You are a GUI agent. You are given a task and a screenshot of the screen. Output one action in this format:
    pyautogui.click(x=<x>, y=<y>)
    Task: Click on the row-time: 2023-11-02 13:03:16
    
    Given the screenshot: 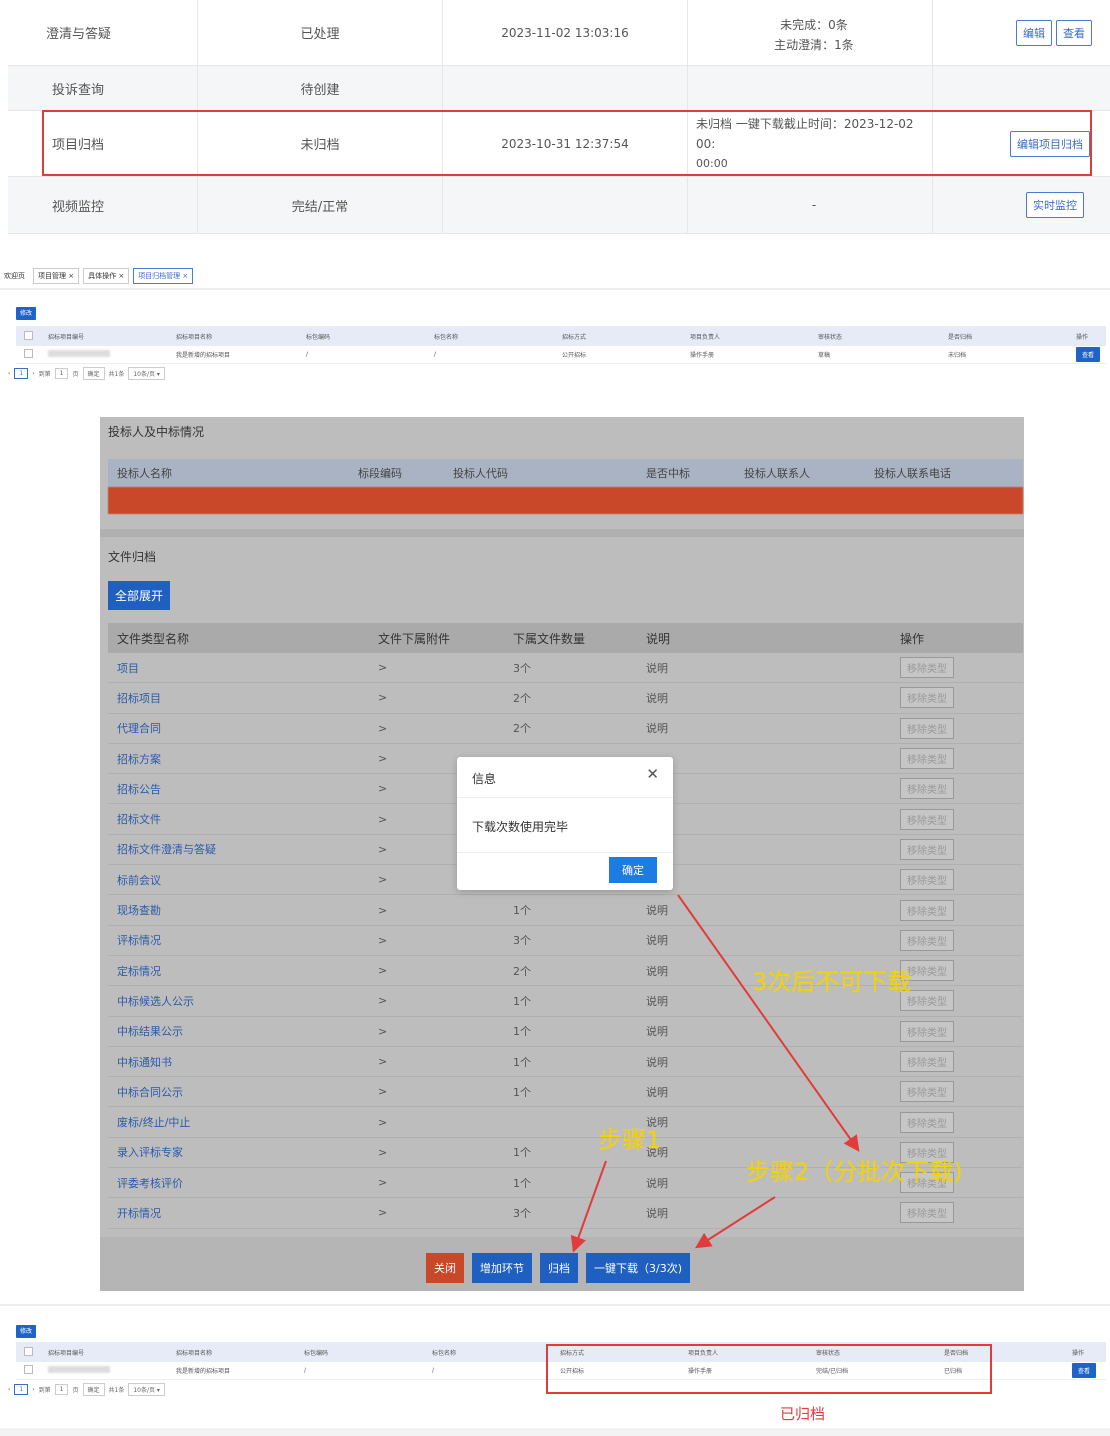 What is the action you would take?
    pyautogui.click(x=565, y=32)
    